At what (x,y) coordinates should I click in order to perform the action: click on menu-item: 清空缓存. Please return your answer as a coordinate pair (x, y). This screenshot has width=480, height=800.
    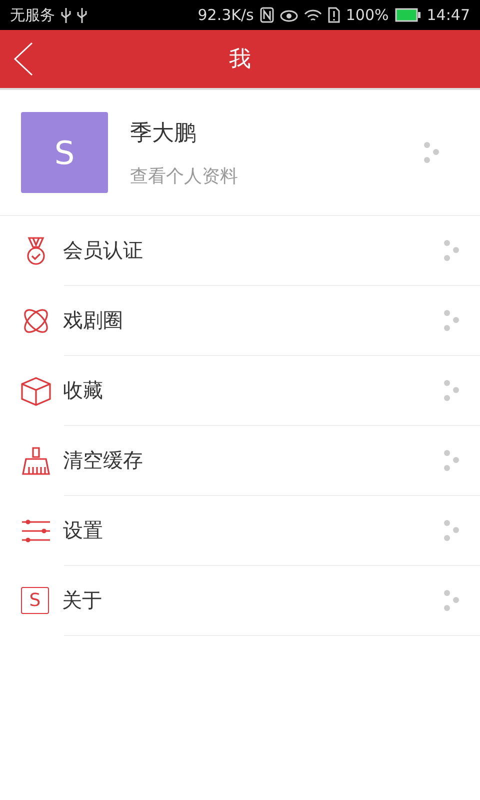
    Looking at the image, I should click on (253, 460).